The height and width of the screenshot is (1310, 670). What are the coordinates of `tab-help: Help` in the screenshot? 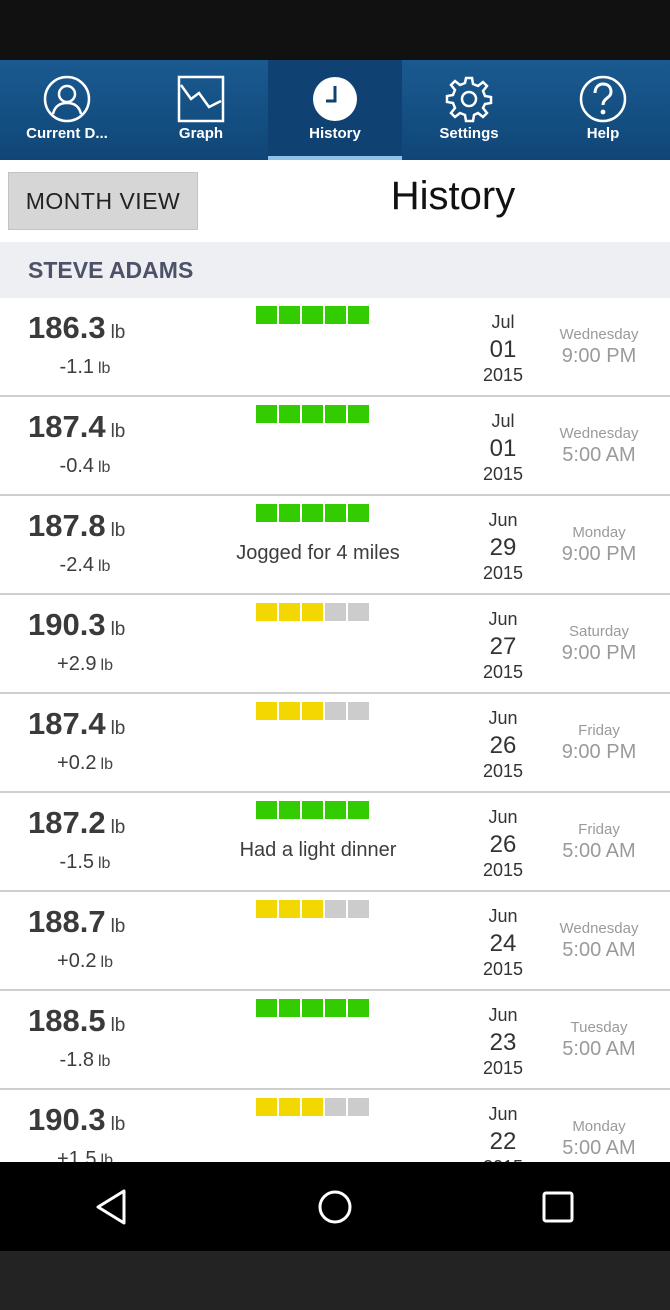 It's located at (603, 110).